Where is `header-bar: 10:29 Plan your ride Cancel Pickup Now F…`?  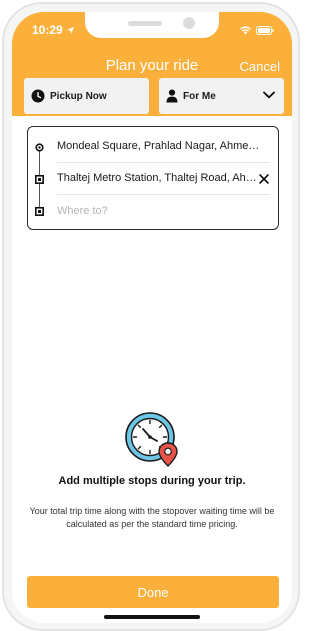 header-bar: 10:29 Plan your ride Cancel Pickup Now F… is located at coordinates (152, 64).